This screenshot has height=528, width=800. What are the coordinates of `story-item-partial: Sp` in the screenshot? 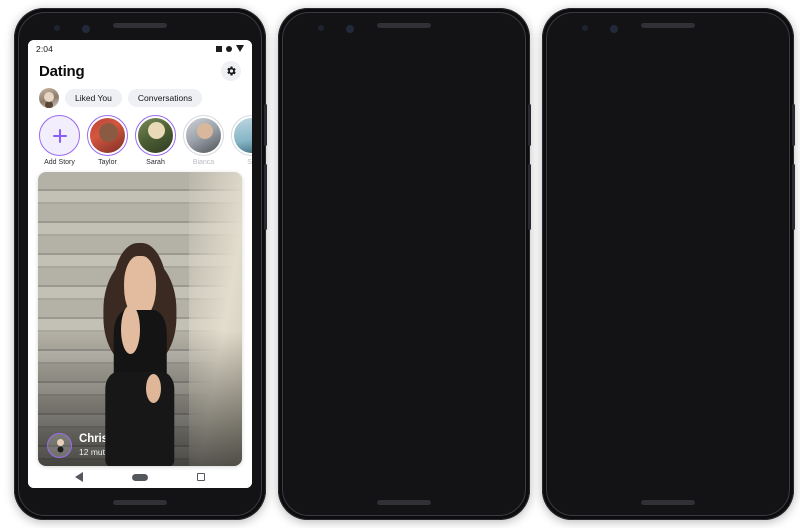 It's located at (241, 140).